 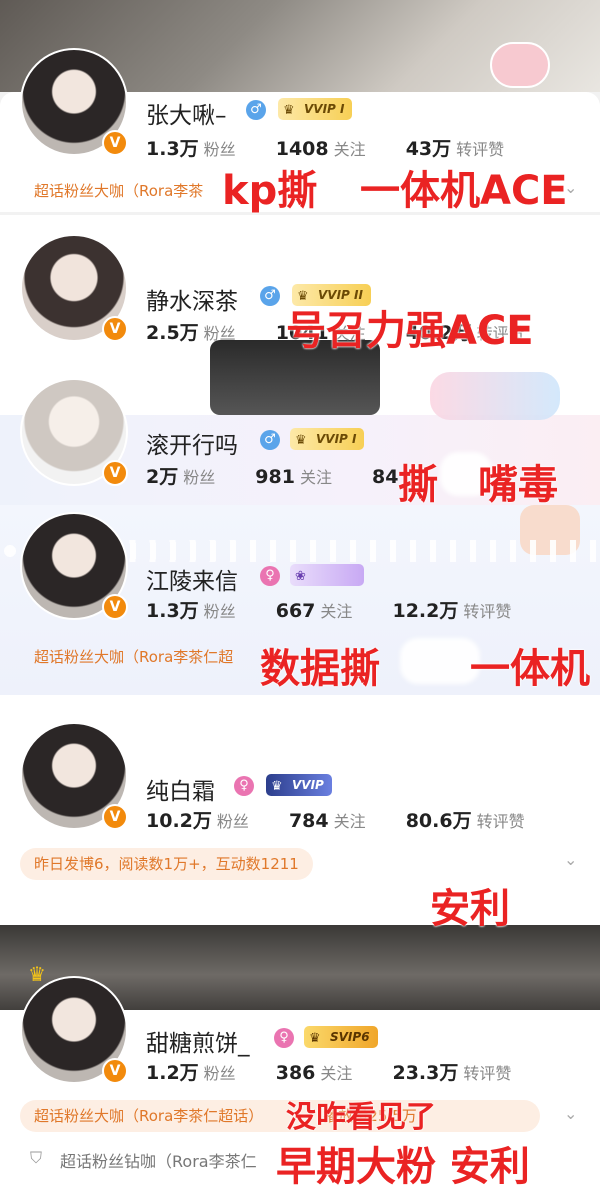 What do you see at coordinates (198, 1041) in the screenshot?
I see `user-name: 甜糖煎饼_` at bounding box center [198, 1041].